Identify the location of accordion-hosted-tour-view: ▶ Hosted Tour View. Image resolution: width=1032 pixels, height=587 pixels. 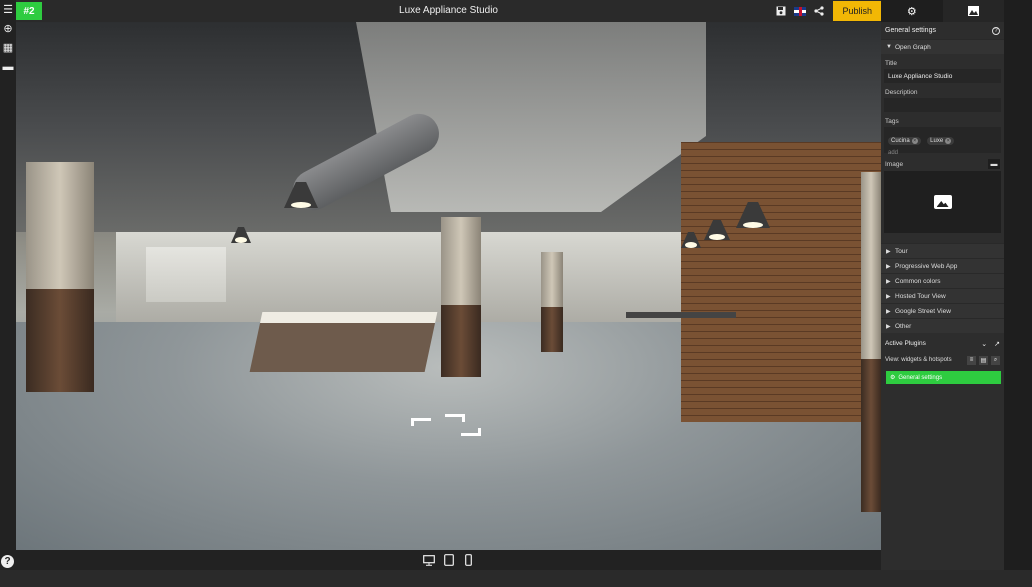
(942, 295).